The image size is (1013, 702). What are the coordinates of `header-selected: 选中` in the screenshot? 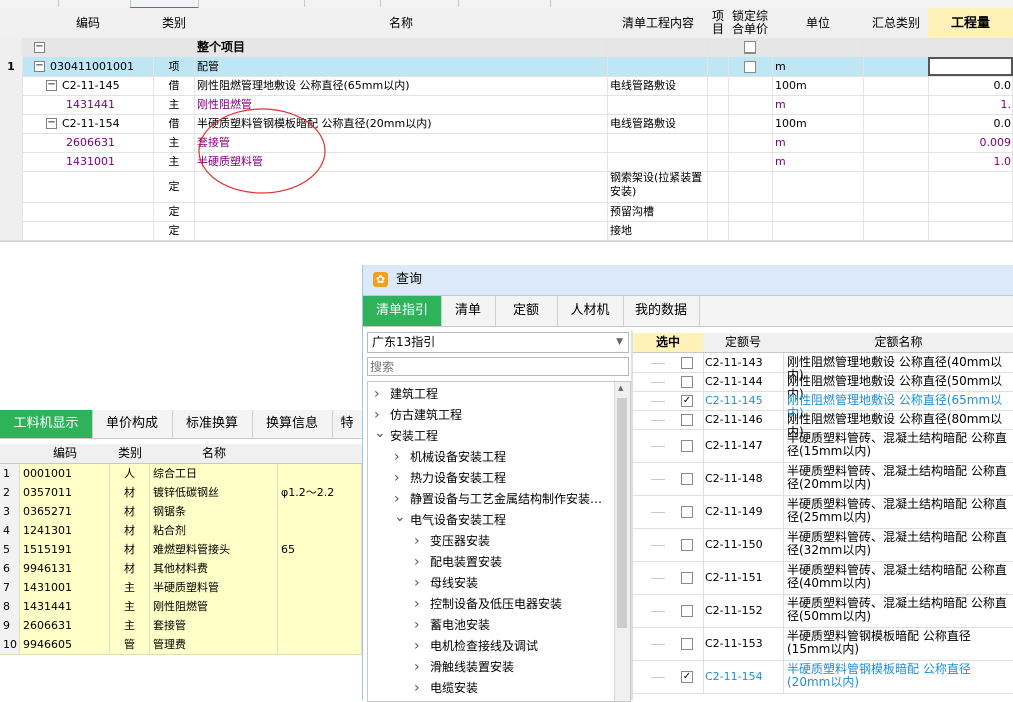 It's located at (668, 343).